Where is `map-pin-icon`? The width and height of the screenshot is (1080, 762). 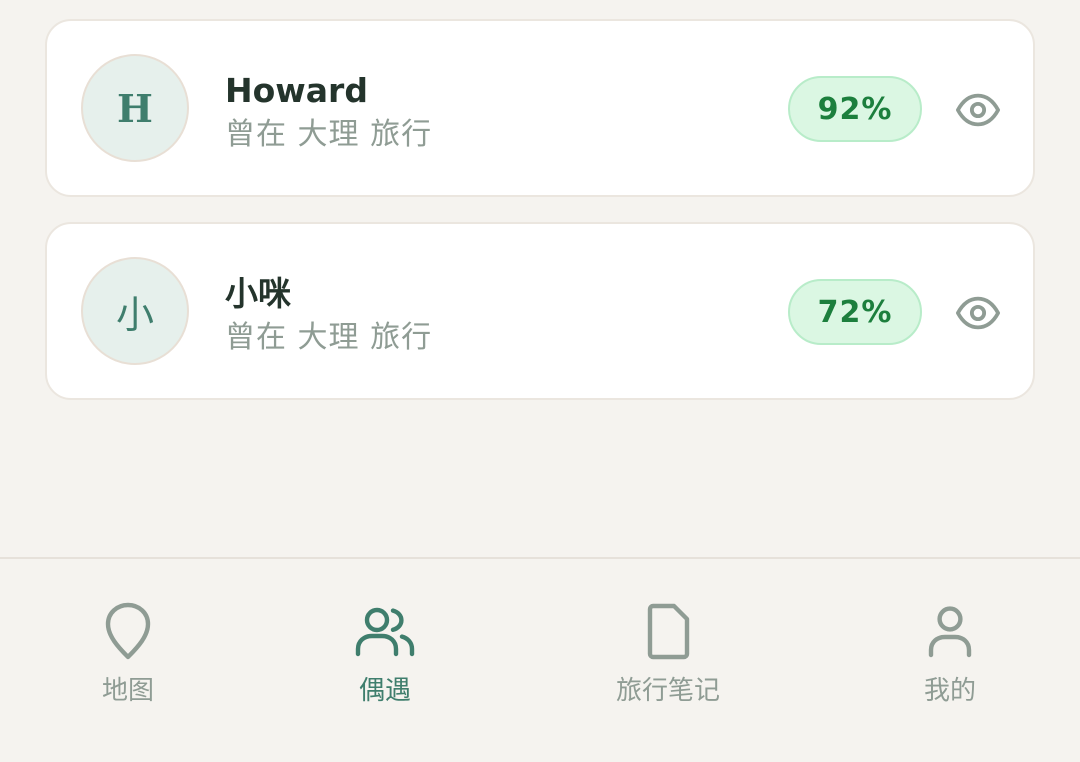 map-pin-icon is located at coordinates (128, 631).